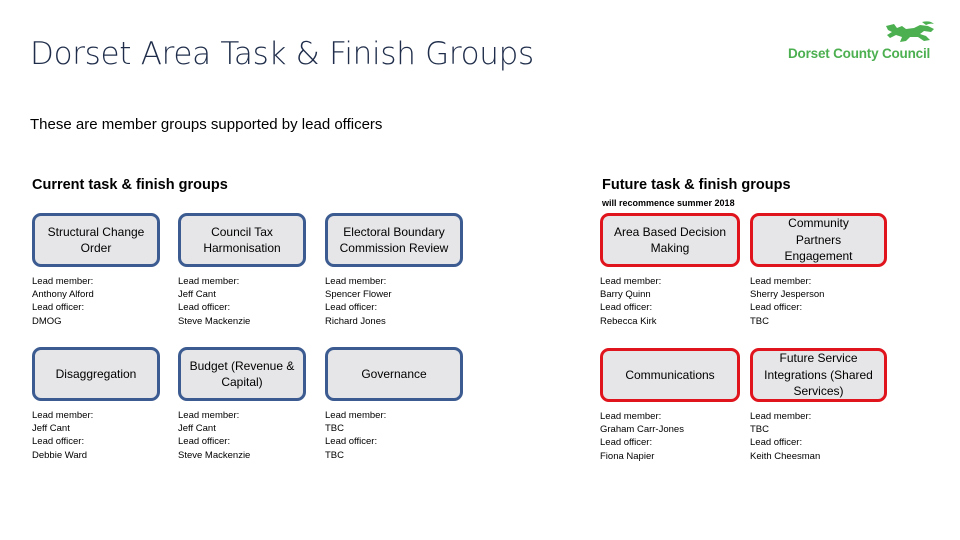  I want to click on lead-officer-value: Keith Cheesman, so click(785, 456).